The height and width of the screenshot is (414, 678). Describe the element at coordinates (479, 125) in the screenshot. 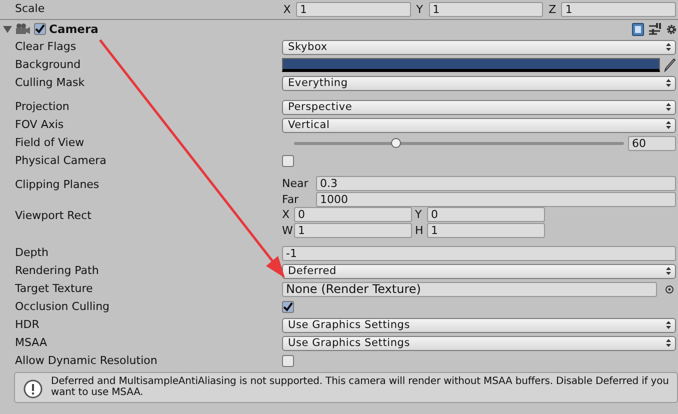

I see `dropdown: Vertical` at that location.